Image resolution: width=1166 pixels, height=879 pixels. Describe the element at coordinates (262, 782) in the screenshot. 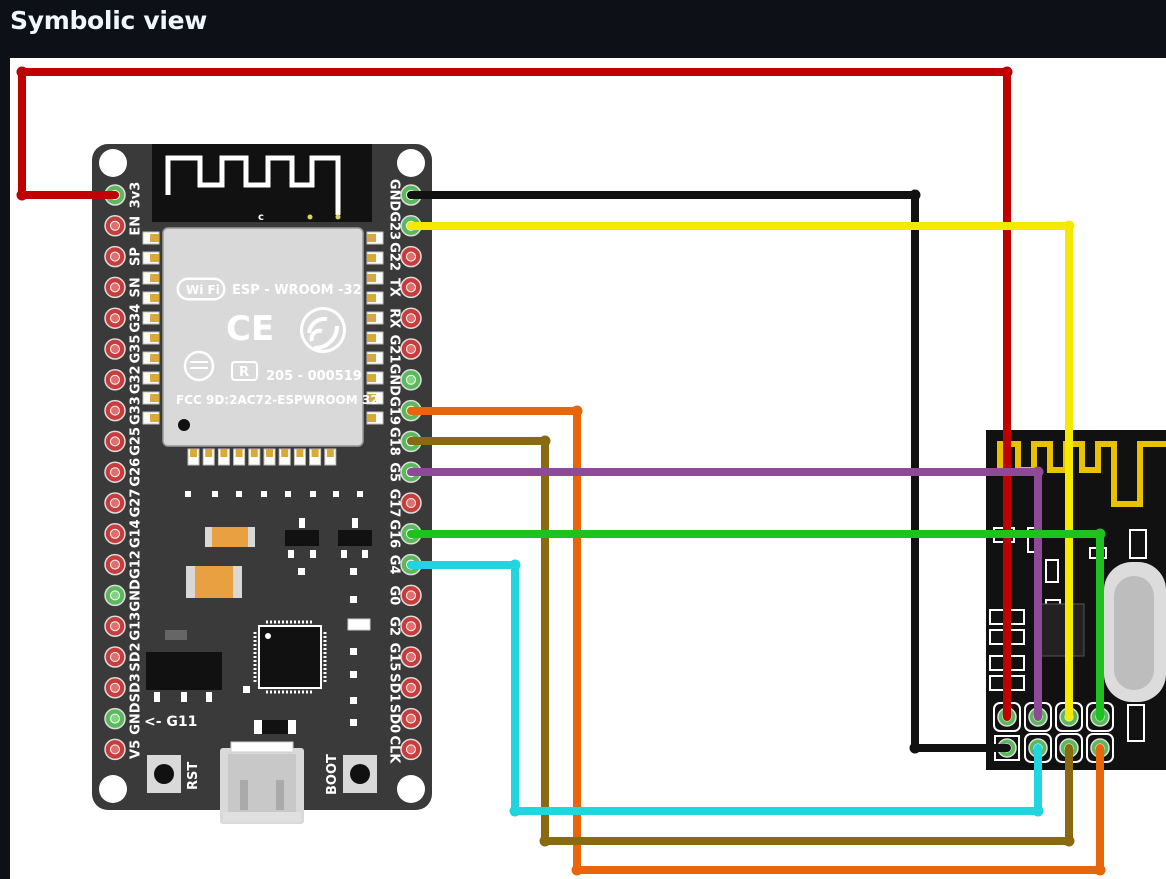

I see `micro-usb-port` at that location.